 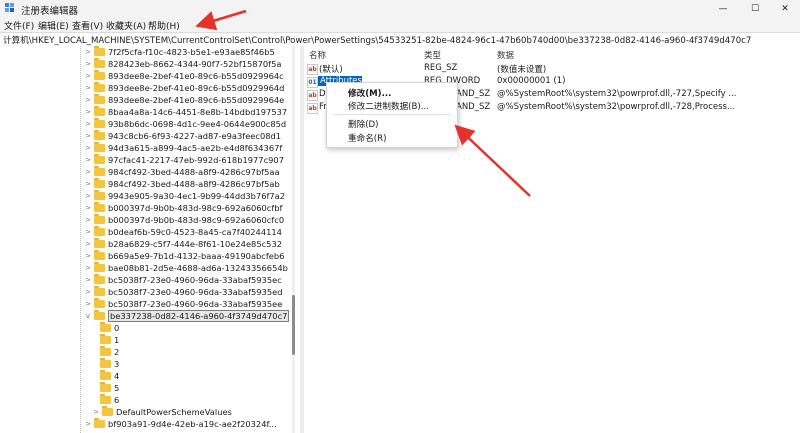 I want to click on tree-item: > bc5038f7-23e0-4960-96da-33abaf5935ee, so click(x=183, y=304).